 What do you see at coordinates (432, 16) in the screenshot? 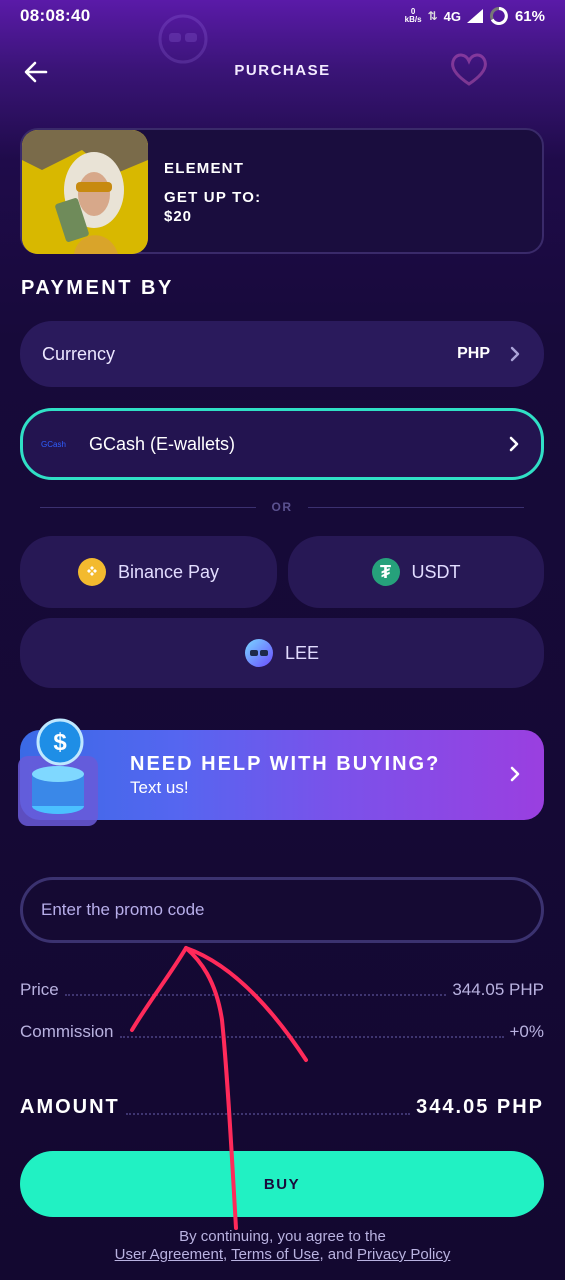
I see `data-arrows-icon: ⇅` at bounding box center [432, 16].